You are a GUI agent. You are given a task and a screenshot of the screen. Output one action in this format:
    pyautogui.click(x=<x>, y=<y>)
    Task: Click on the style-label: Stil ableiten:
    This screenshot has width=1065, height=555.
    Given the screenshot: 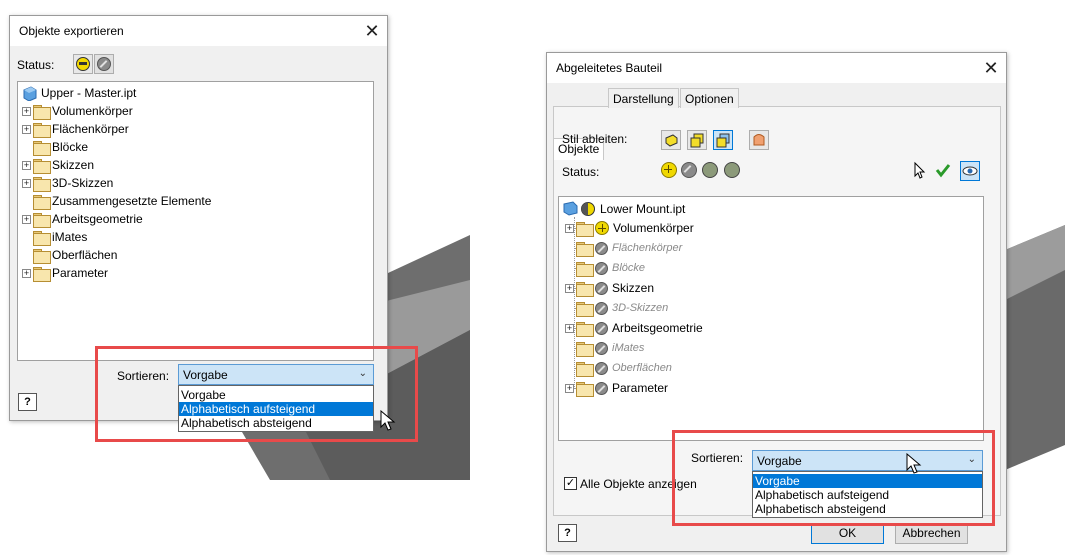 What is the action you would take?
    pyautogui.click(x=595, y=139)
    